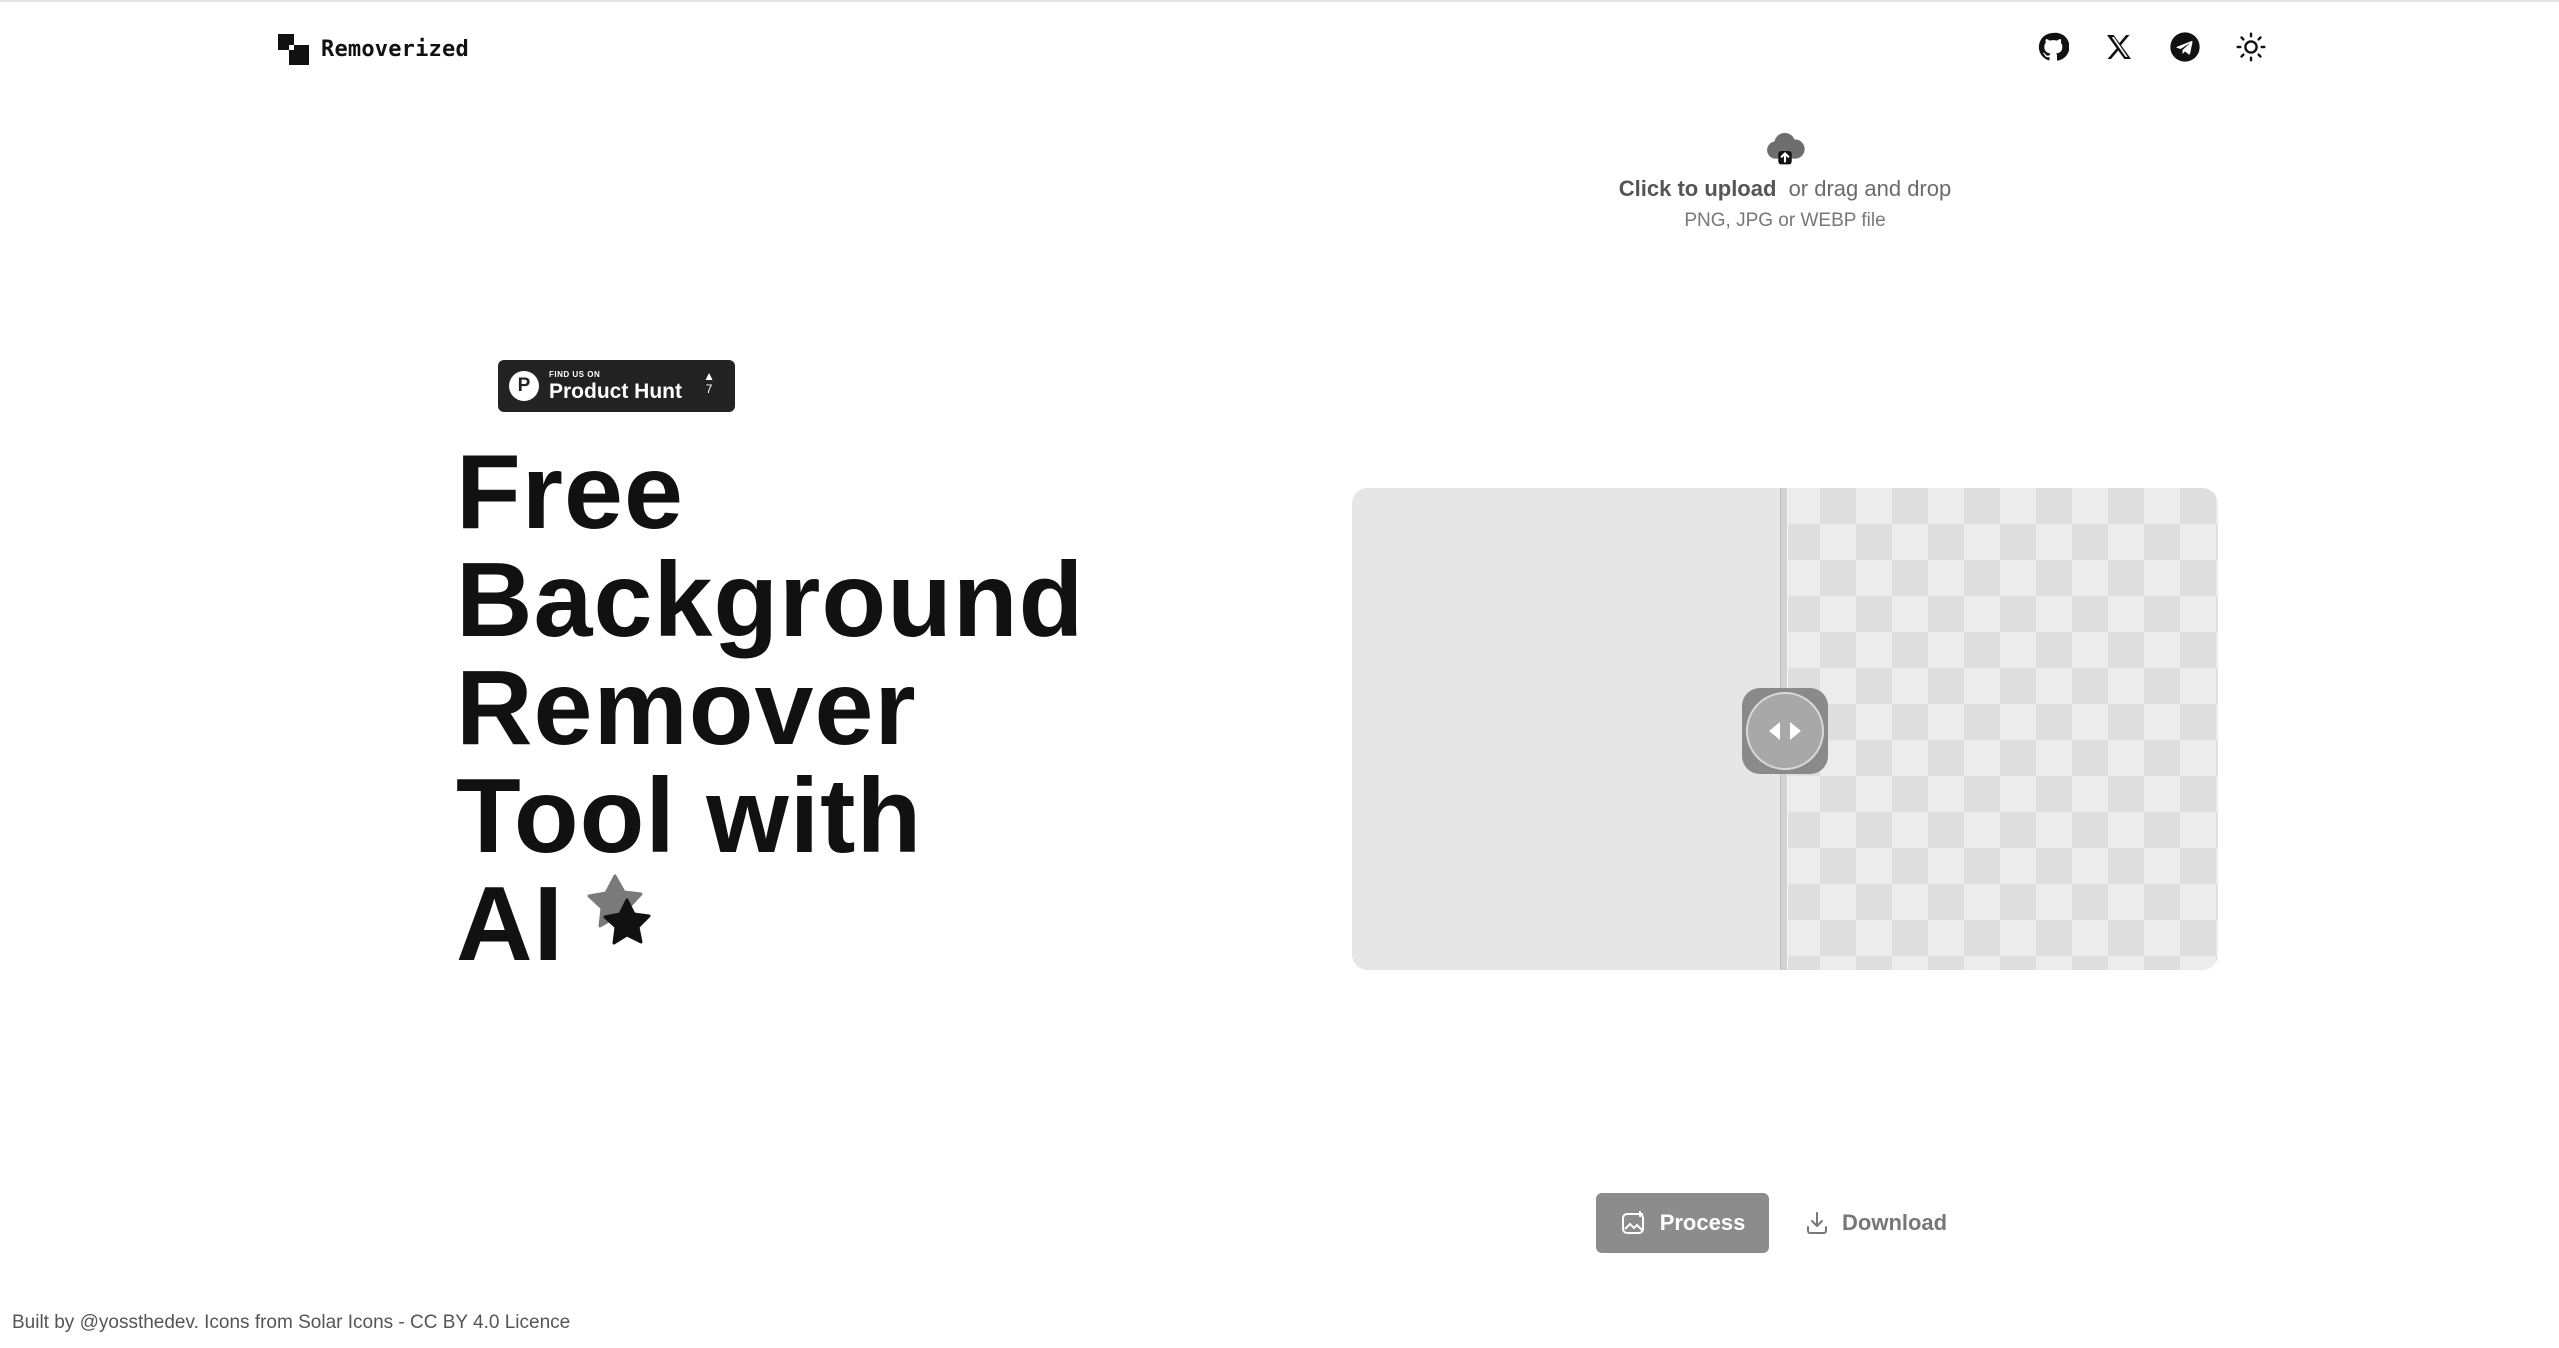 This screenshot has width=2559, height=1348. I want to click on file-formats-text: PNG, JPG or WEBP file, so click(1785, 220).